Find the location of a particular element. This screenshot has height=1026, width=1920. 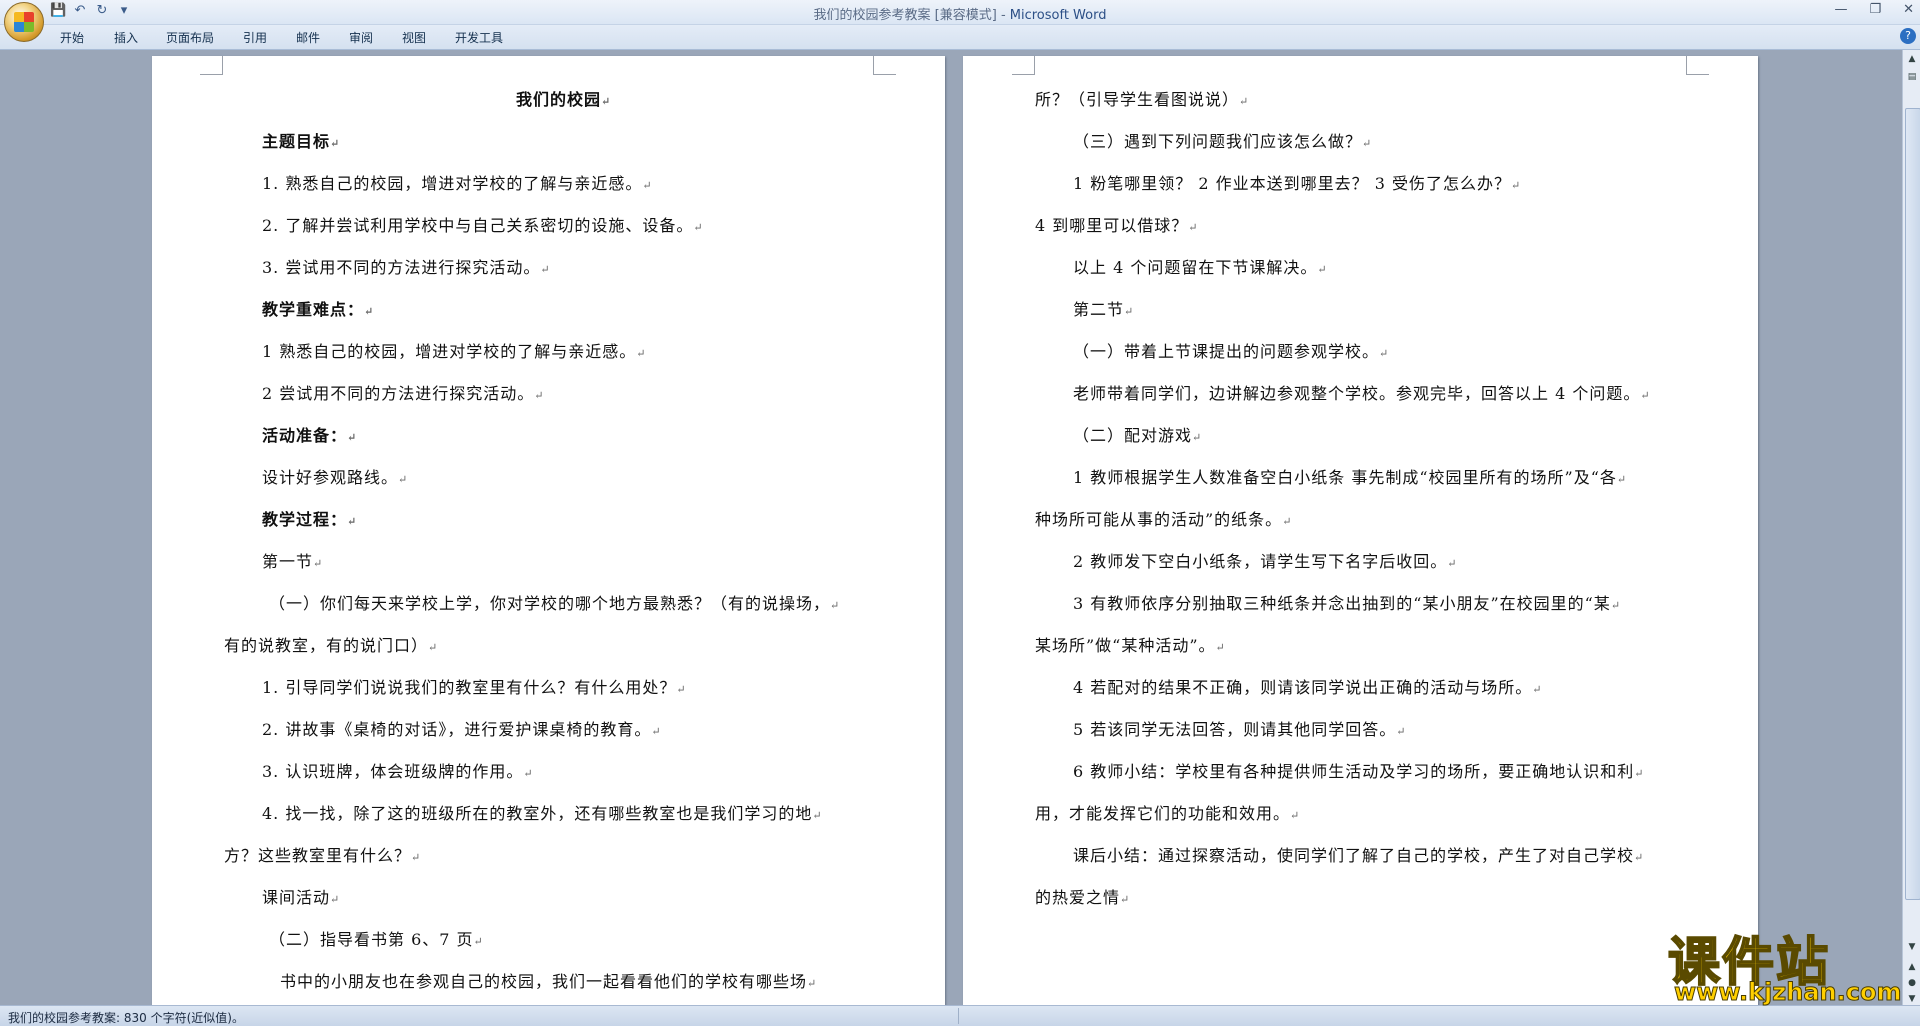

paragraph-text: （二）配对游戏 is located at coordinates (1133, 435).